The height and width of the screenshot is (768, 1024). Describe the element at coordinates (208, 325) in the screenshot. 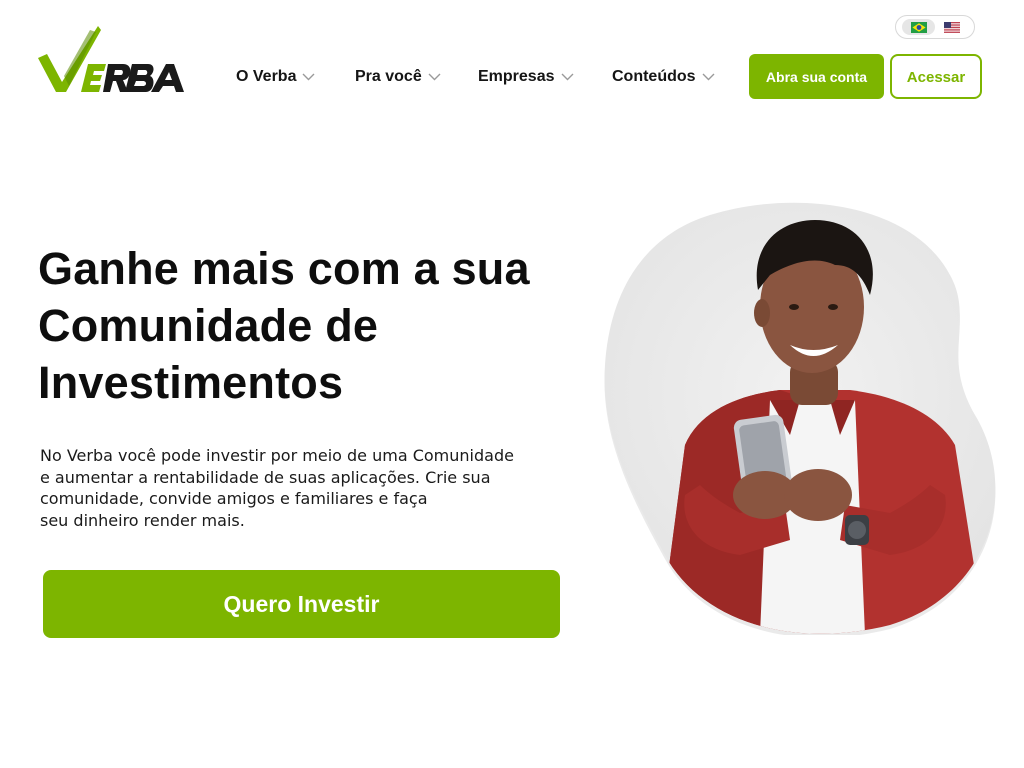

I see `hero-title-line: Comunidade de` at that location.